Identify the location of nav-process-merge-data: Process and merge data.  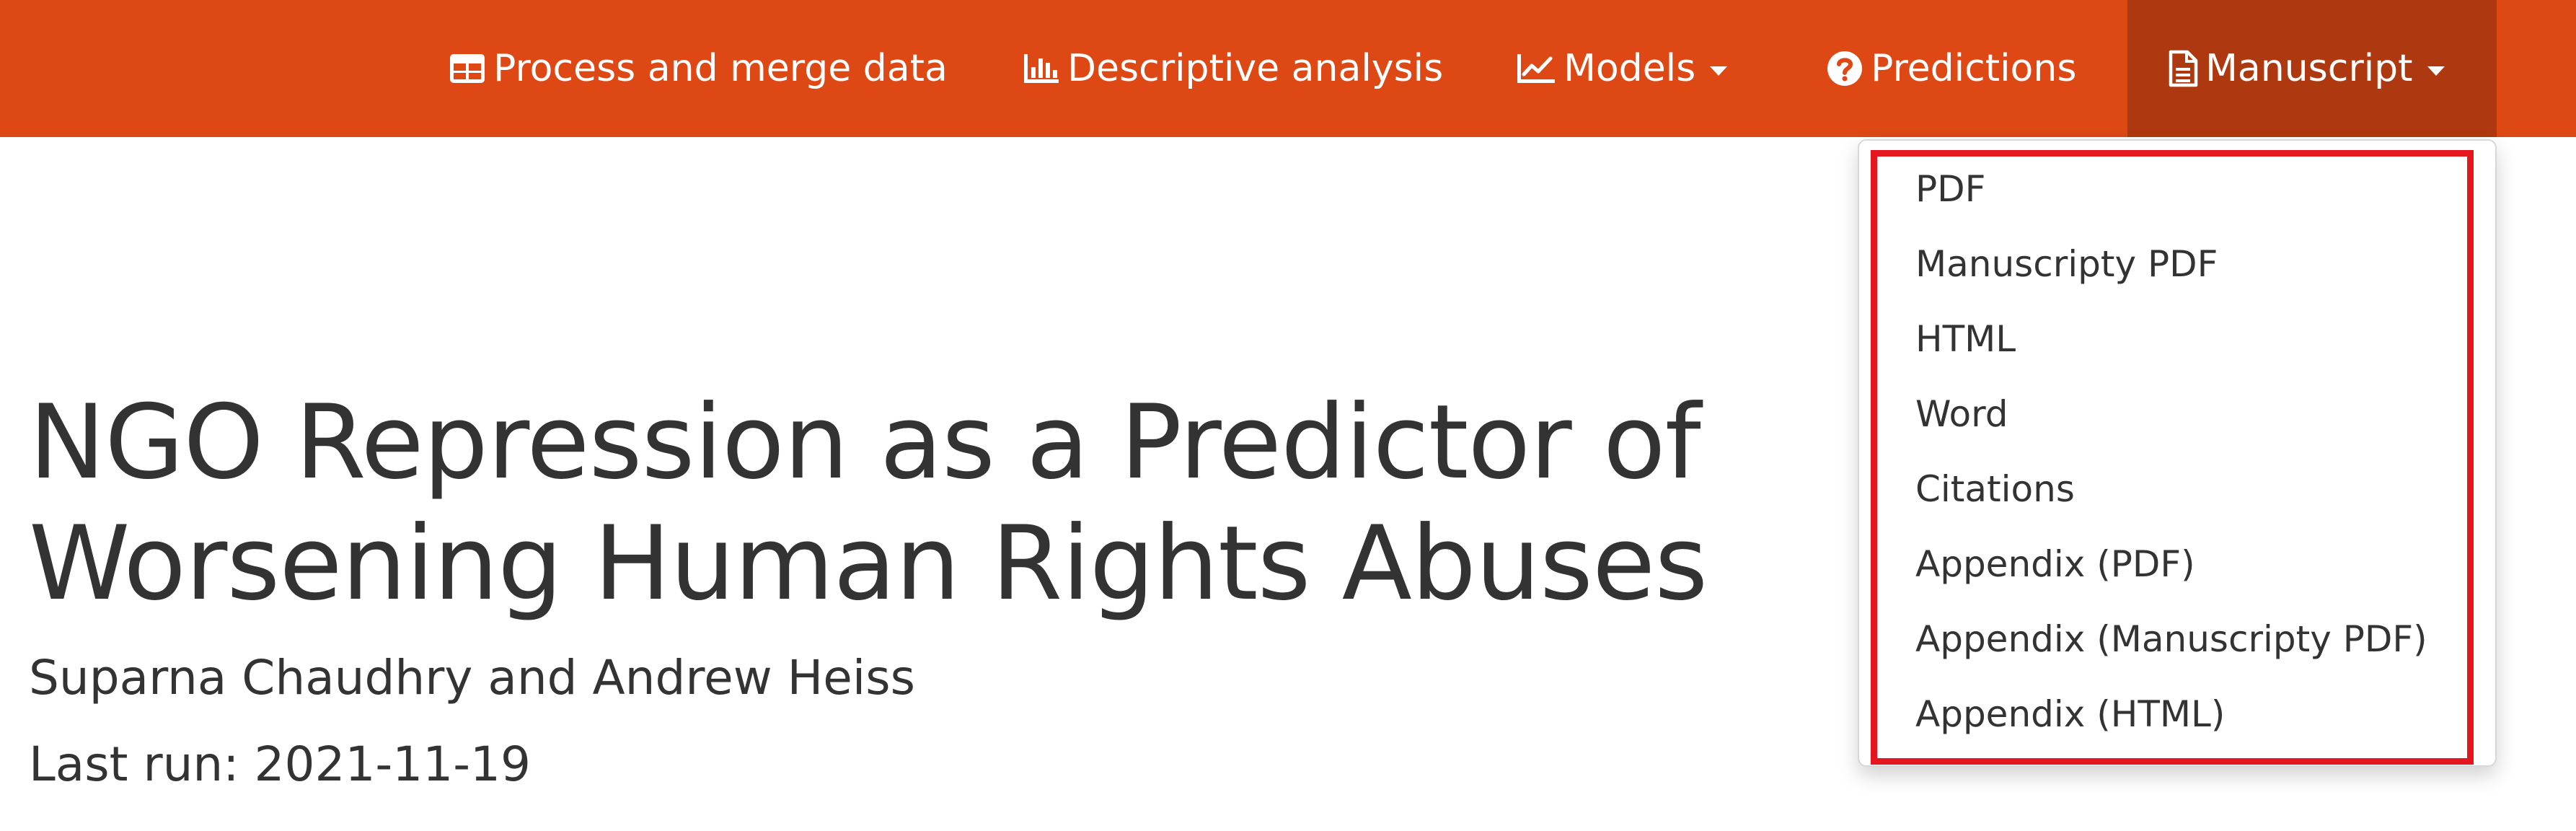
(698, 68).